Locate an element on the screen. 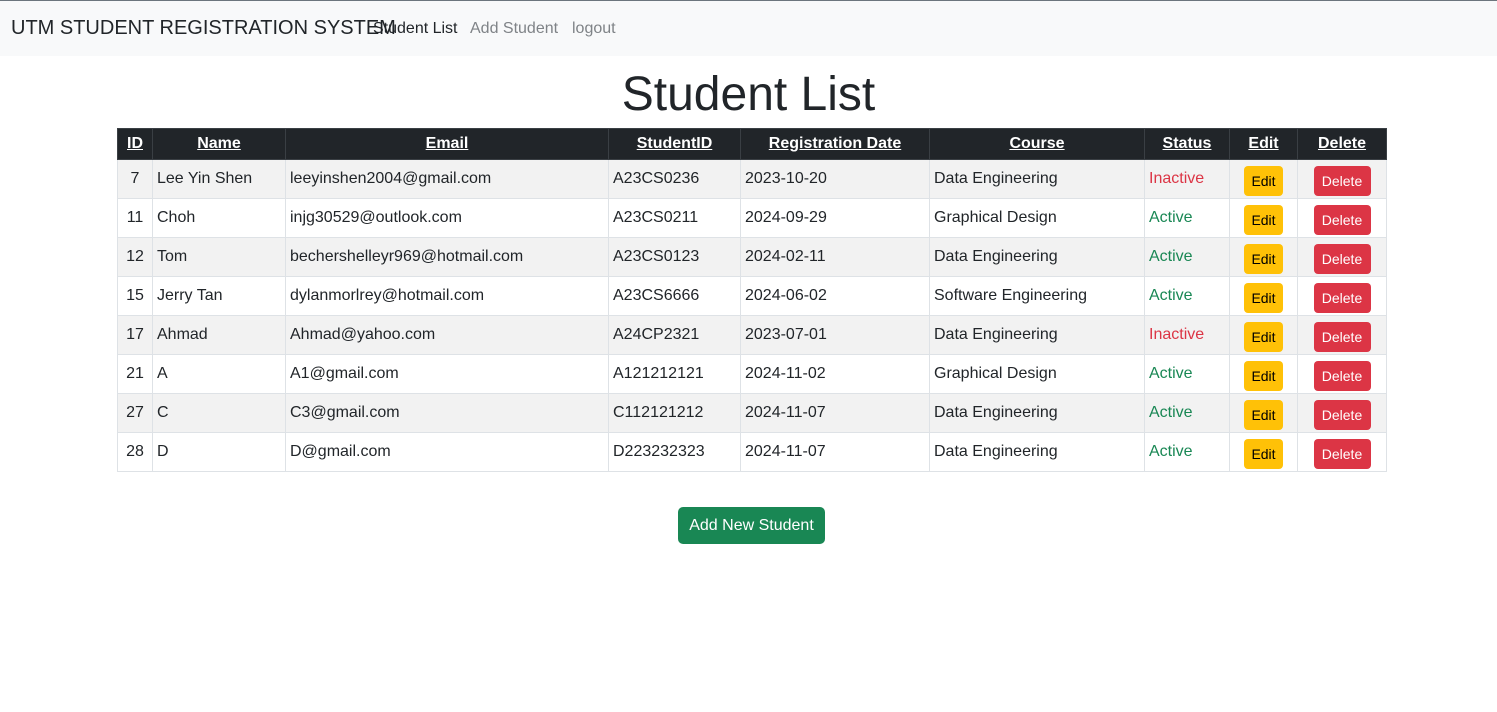 The width and height of the screenshot is (1497, 712). column-header-registration-date: Registration Date is located at coordinates (835, 144).